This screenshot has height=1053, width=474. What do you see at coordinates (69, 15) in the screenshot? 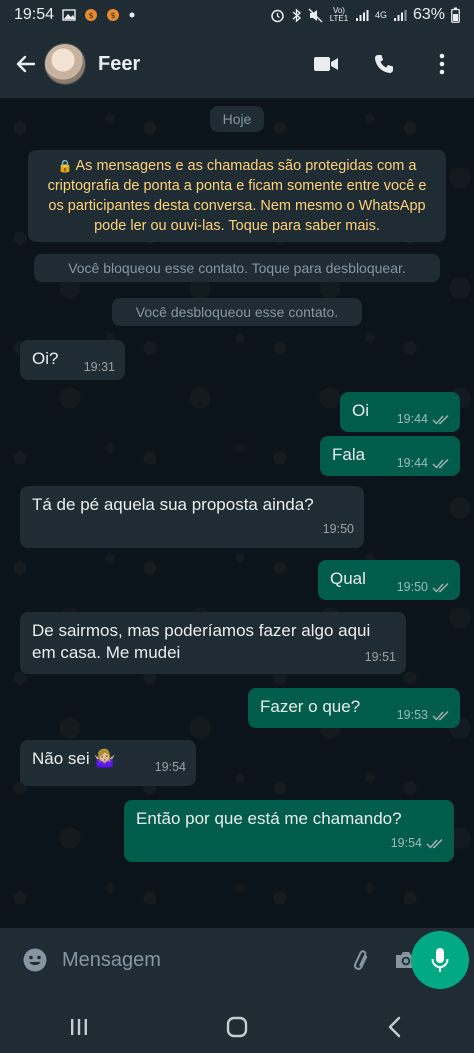
I see `gallery-icon` at bounding box center [69, 15].